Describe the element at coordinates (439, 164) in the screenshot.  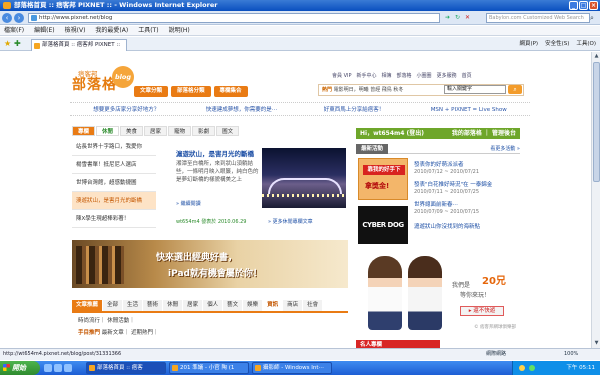
I see `event-title: 發表你的好萌派派者` at that location.